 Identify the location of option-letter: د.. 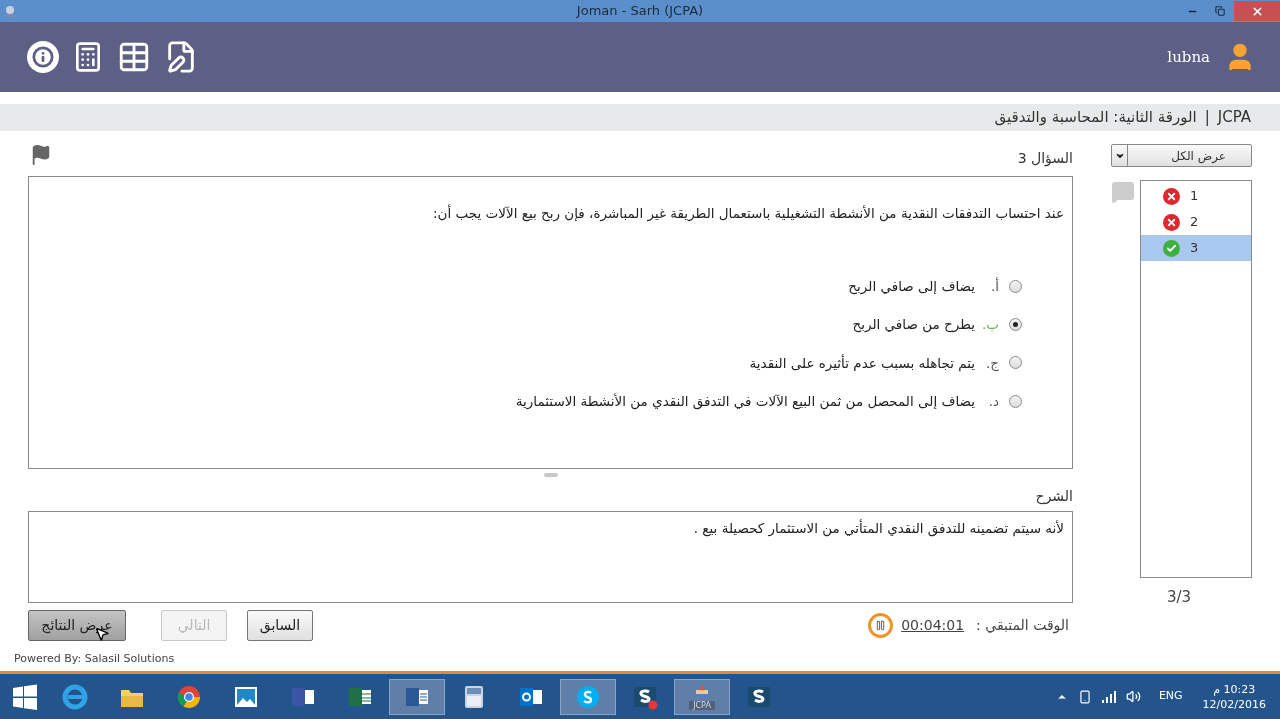
(993, 401).